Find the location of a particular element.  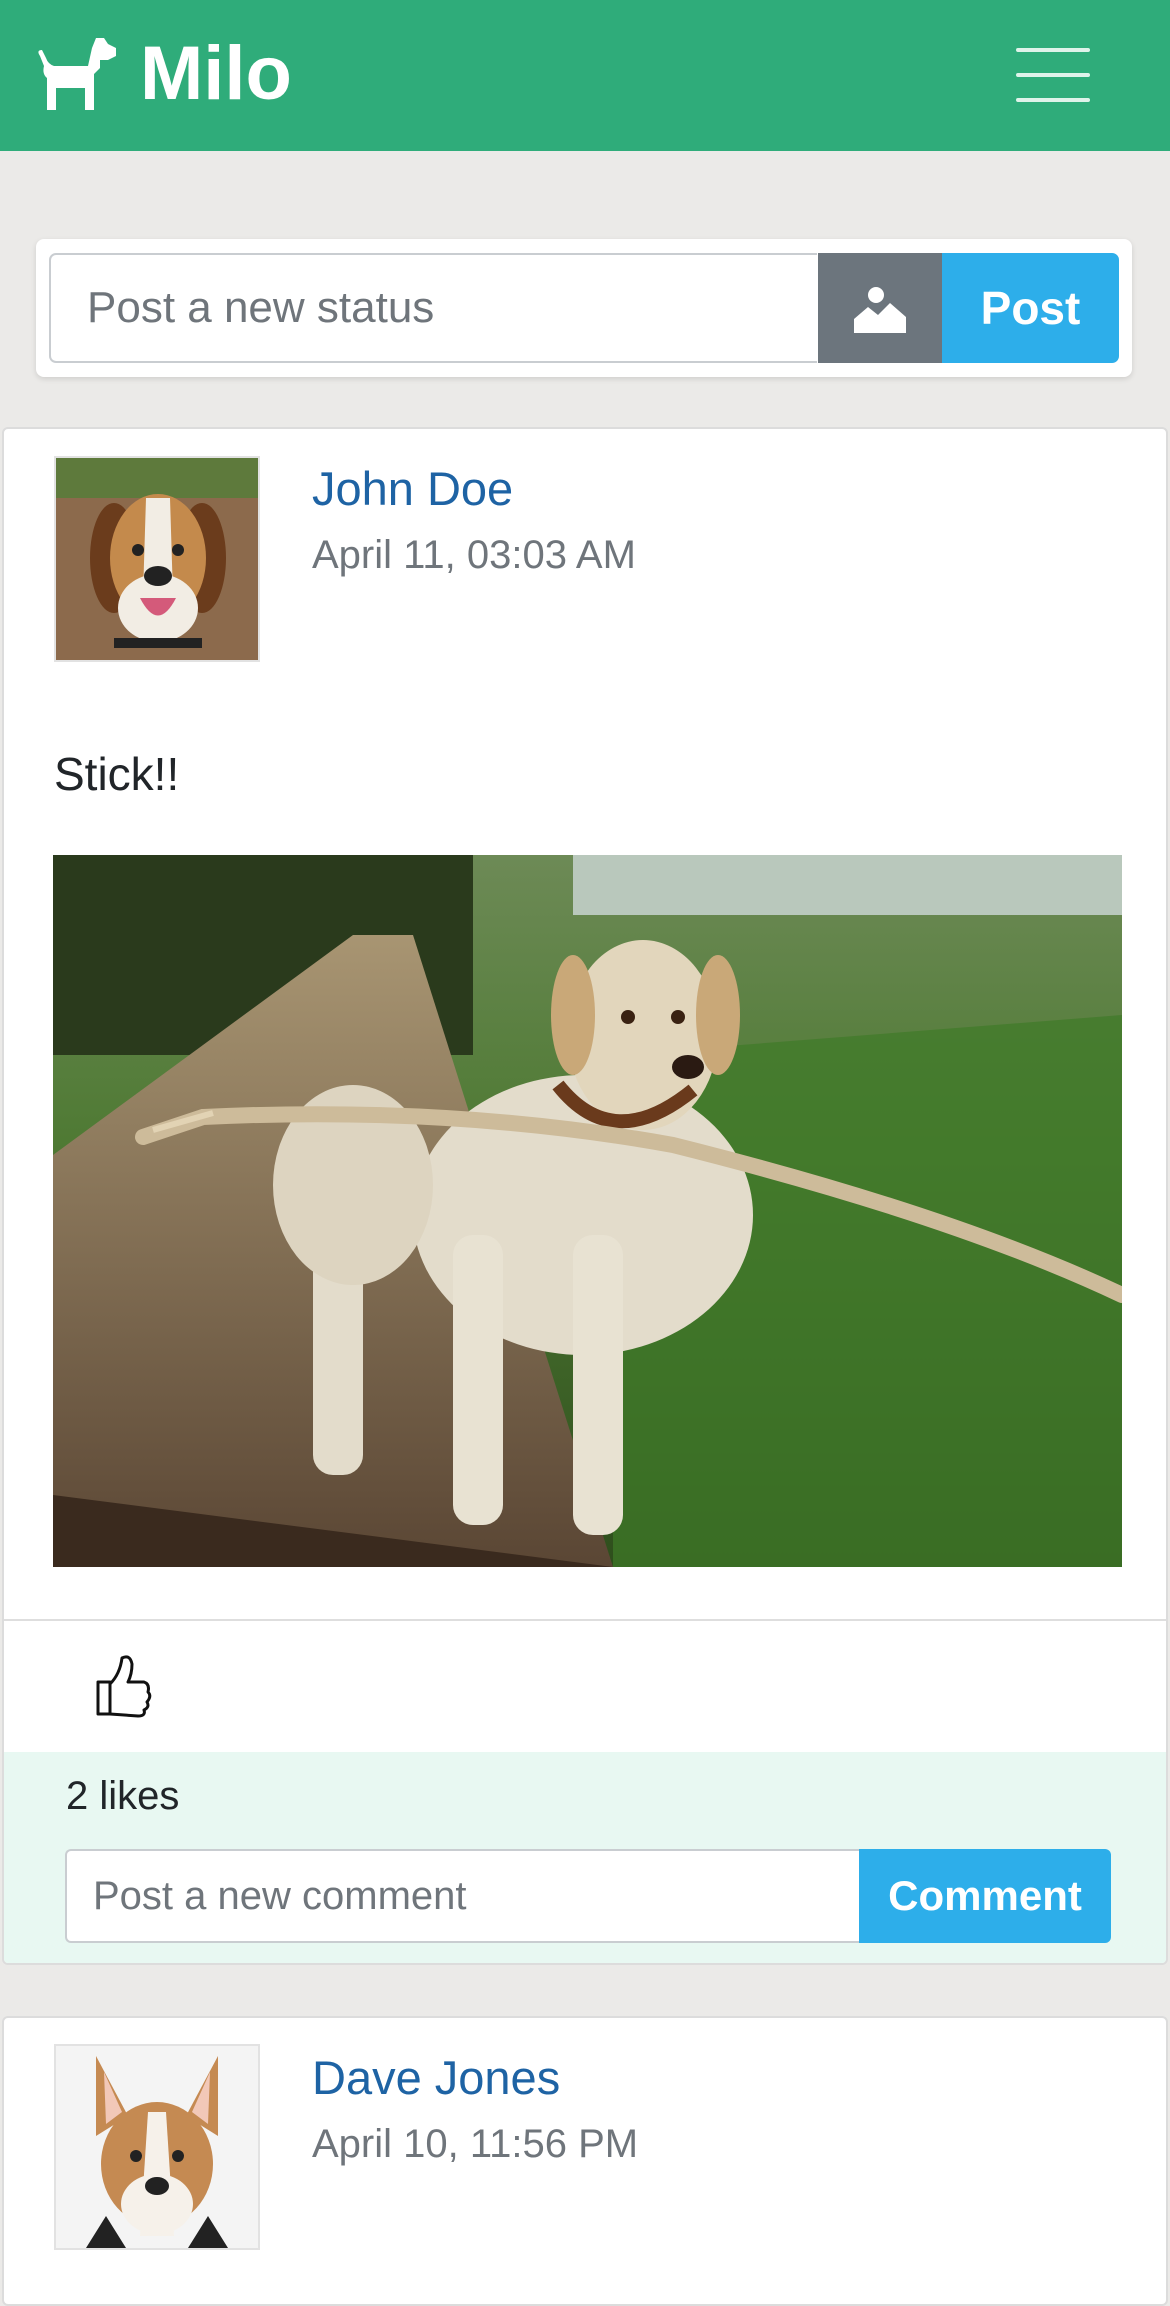

dog-icon is located at coordinates (77, 74).